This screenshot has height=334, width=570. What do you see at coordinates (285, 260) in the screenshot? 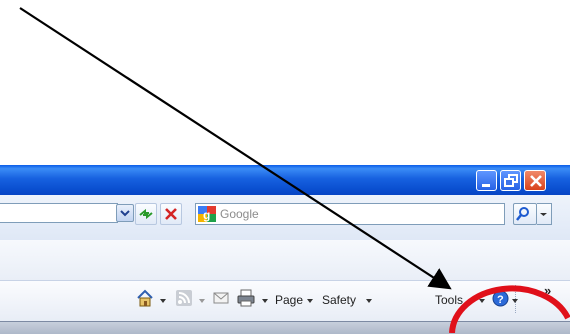
I see `tab-strip` at bounding box center [285, 260].